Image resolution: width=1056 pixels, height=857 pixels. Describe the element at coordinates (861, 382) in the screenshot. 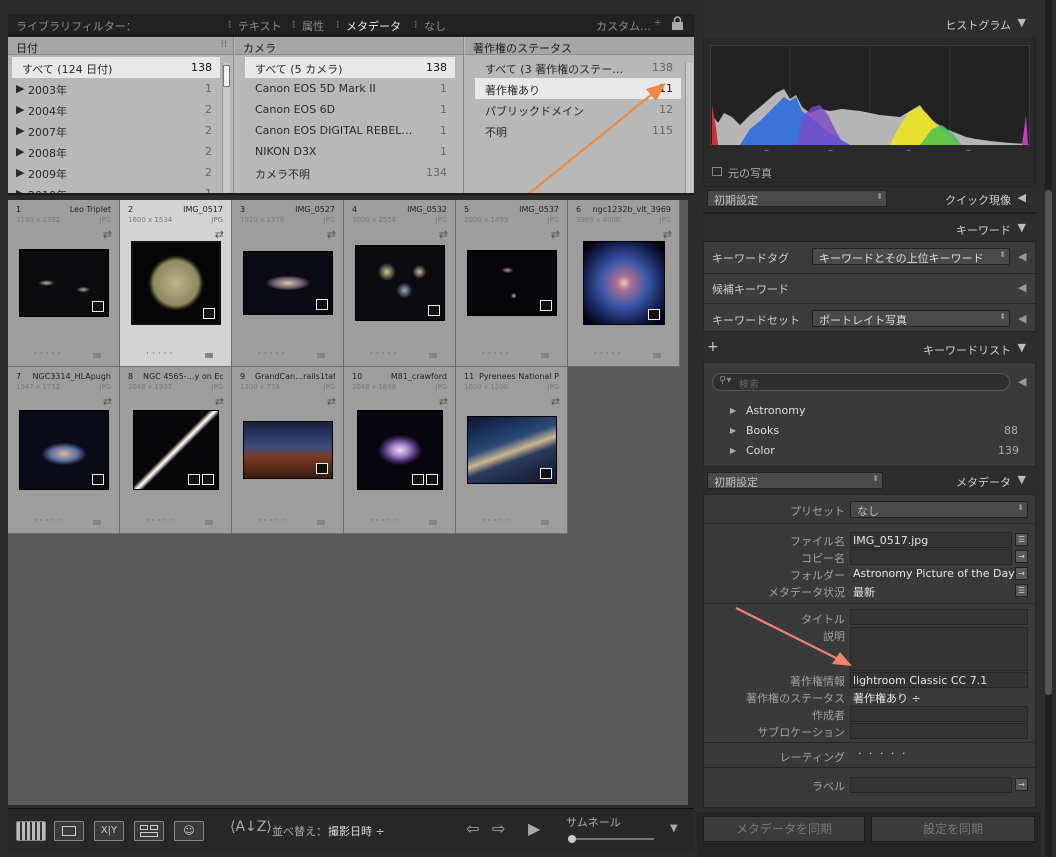

I see `keyword-search-input: ⚲▾ 検索` at that location.